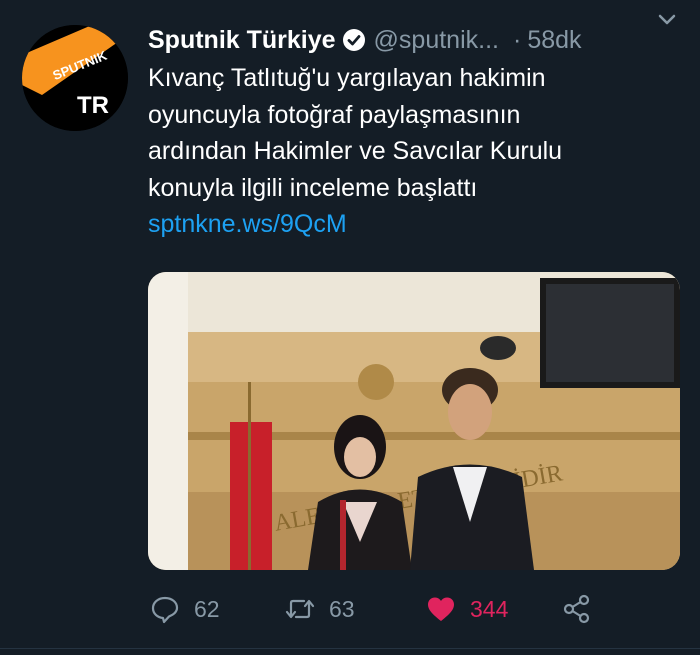 Image resolution: width=700 pixels, height=655 pixels. What do you see at coordinates (347, 78) in the screenshot?
I see `tweet-text-line: Kıvanç Tatlıtuğ'u yargılayan hakimin` at bounding box center [347, 78].